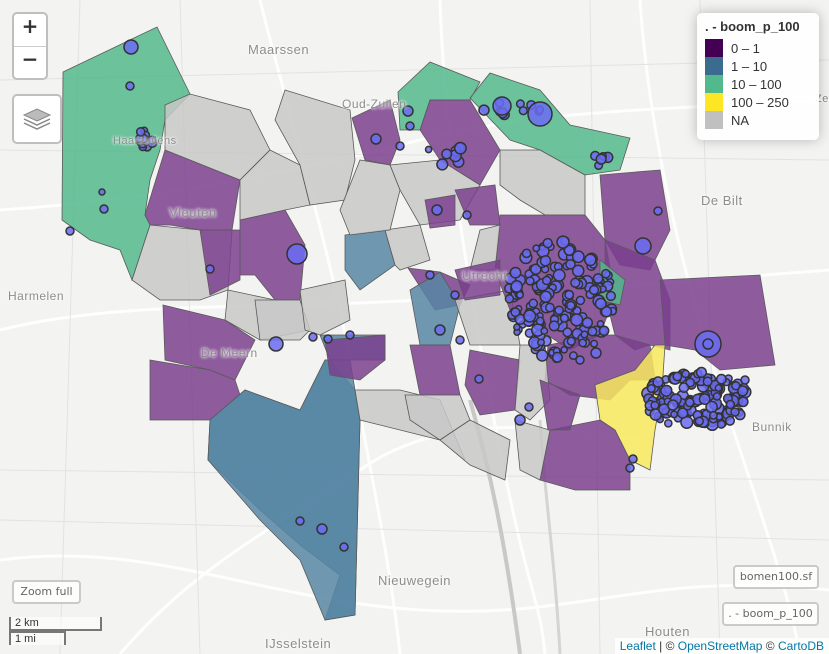 This screenshot has height=654, width=829. What do you see at coordinates (801, 646) in the screenshot?
I see `cartodb-link: CartoDB` at bounding box center [801, 646].